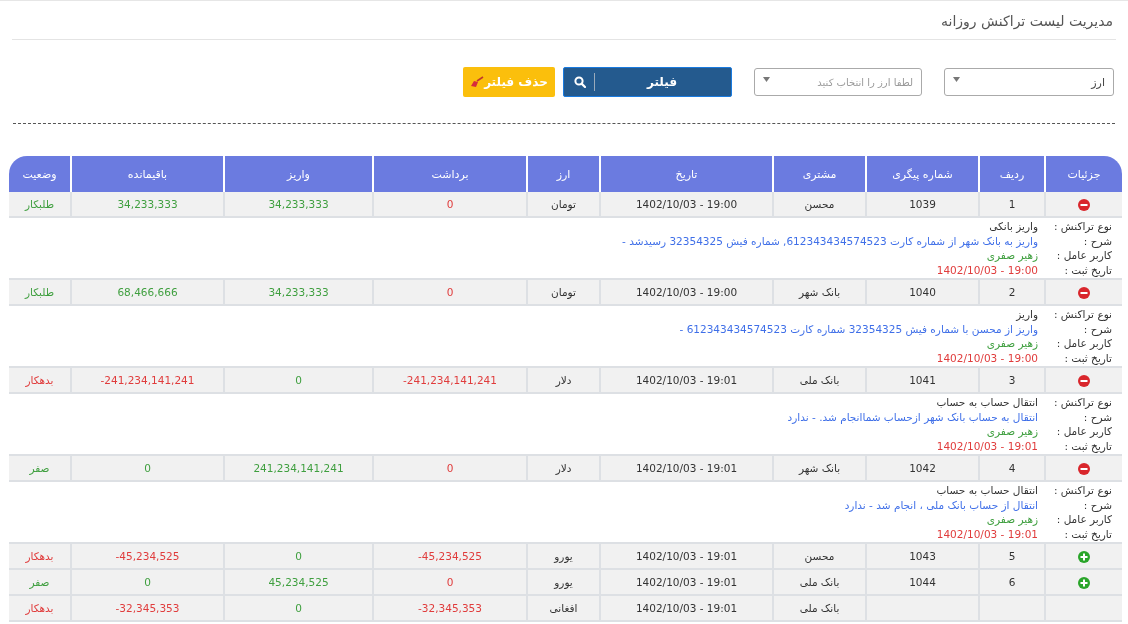 Image resolution: width=1128 pixels, height=624 pixels. I want to click on search-icon, so click(580, 82).